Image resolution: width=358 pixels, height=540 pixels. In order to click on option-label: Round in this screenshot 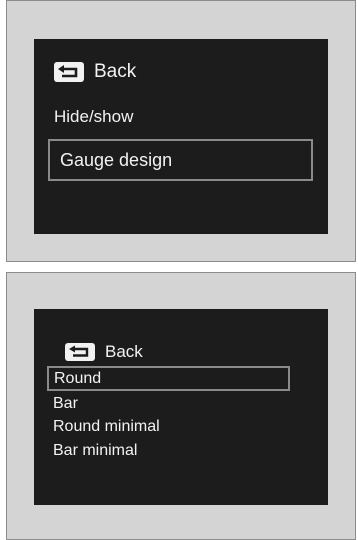, I will do `click(78, 378)`.